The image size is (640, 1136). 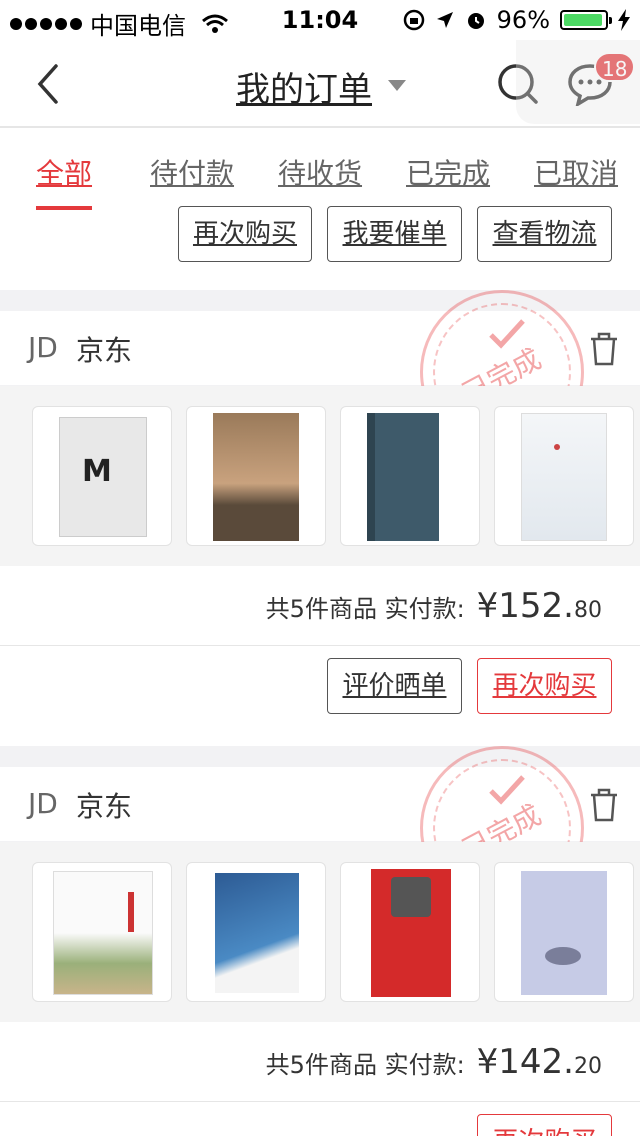 I want to click on status-right: 96%, so click(x=516, y=20).